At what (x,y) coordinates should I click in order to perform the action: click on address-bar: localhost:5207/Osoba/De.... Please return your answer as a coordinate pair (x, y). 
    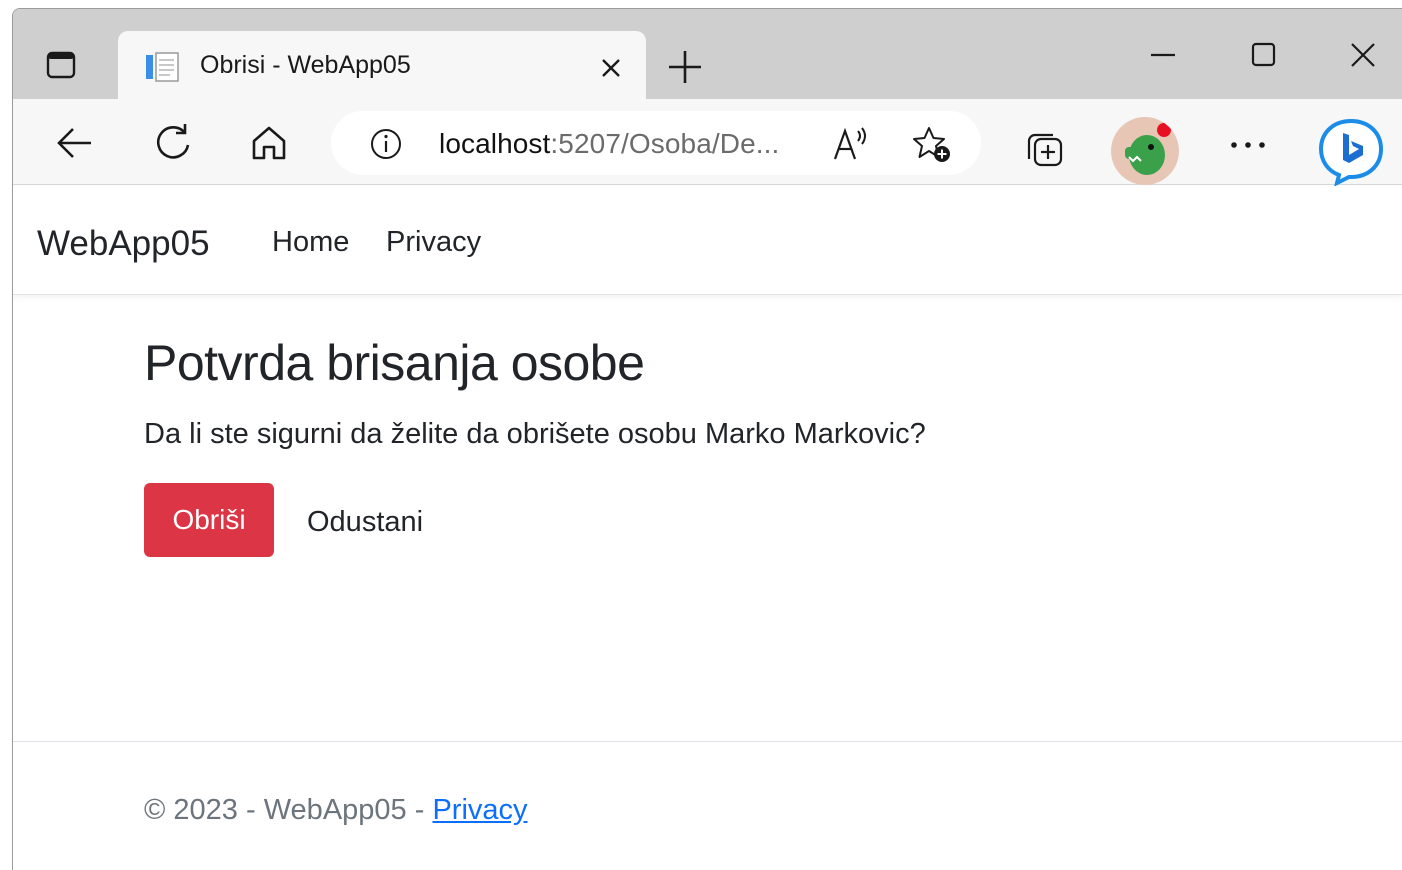
    Looking at the image, I should click on (656, 143).